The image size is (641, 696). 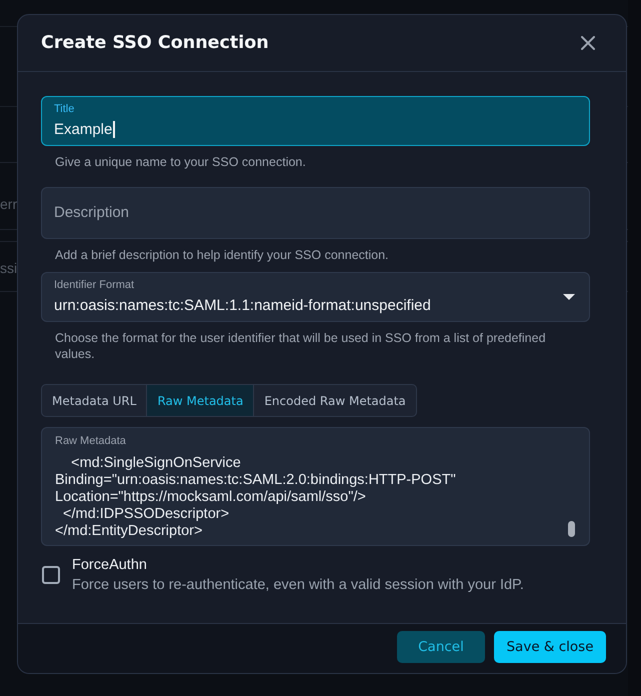 I want to click on helper-text: Add a brief description to help identify your SSO connection., so click(x=222, y=255).